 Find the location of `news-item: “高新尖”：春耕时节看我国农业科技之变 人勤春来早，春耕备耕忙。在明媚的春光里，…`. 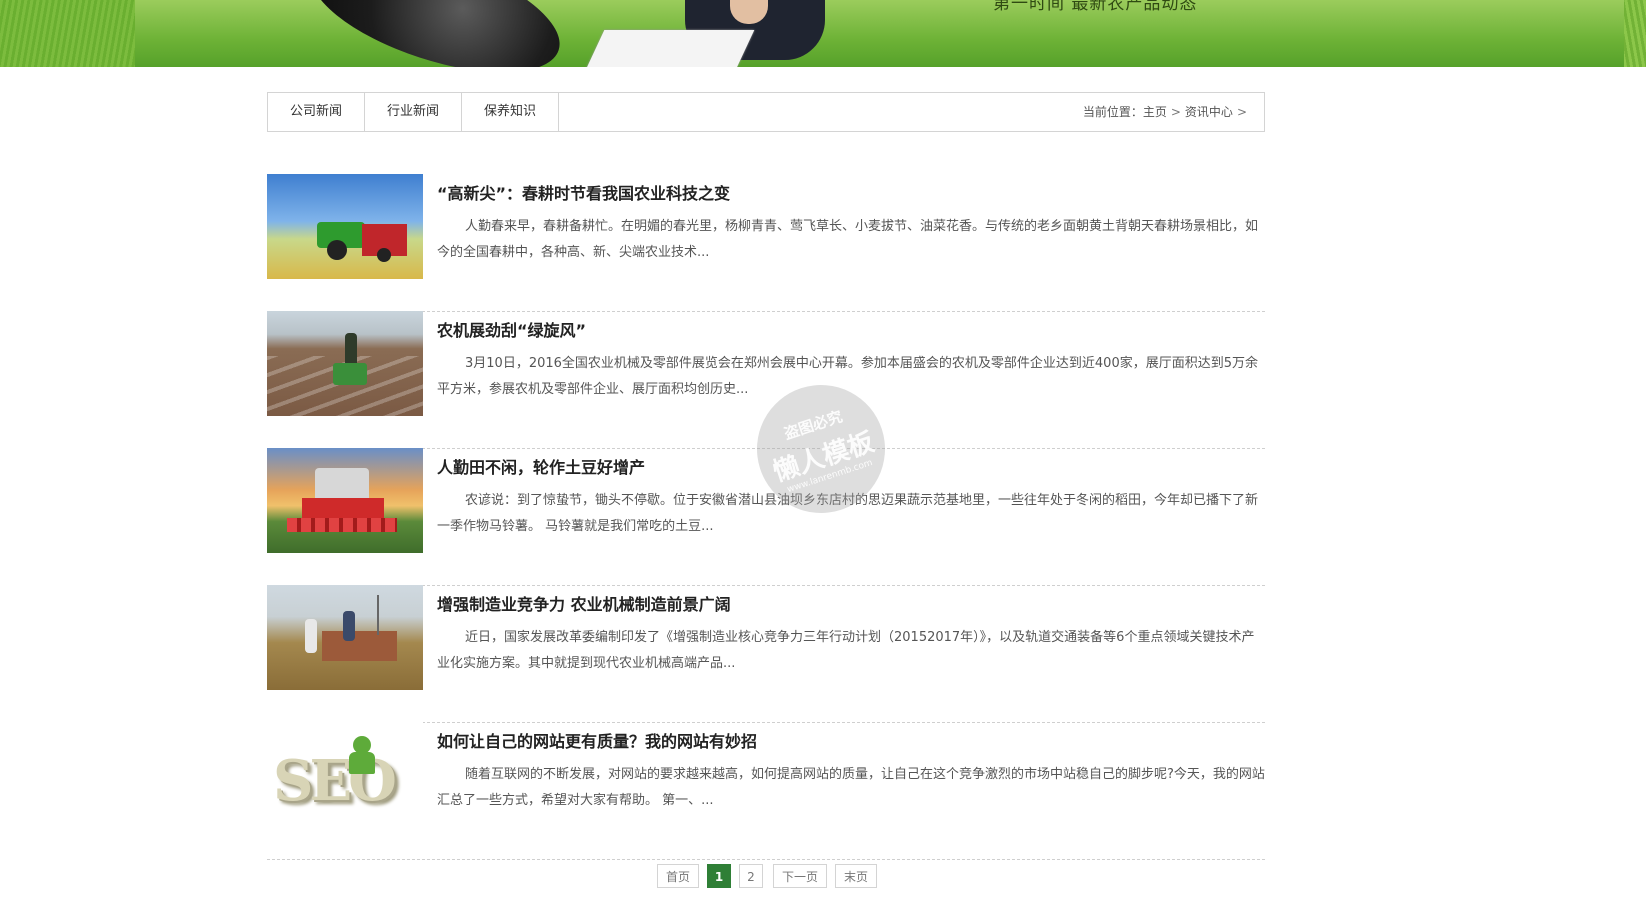

news-item: “高新尖”：春耕时节看我国农业科技之变 人勤春来早，春耕备耕忙。在明媚的春光里，… is located at coordinates (766, 243).